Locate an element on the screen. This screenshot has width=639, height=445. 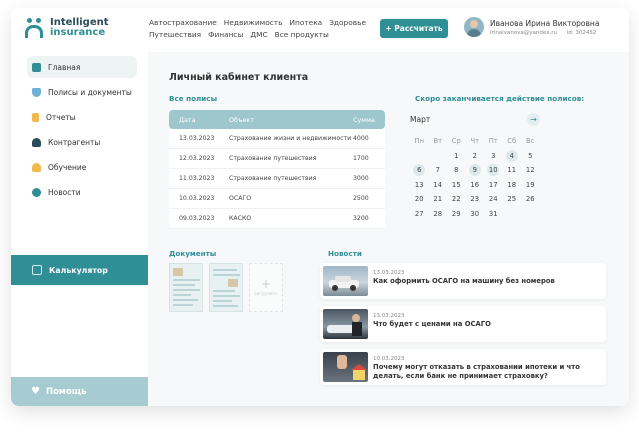
nav-link: Автострахование is located at coordinates (183, 23).